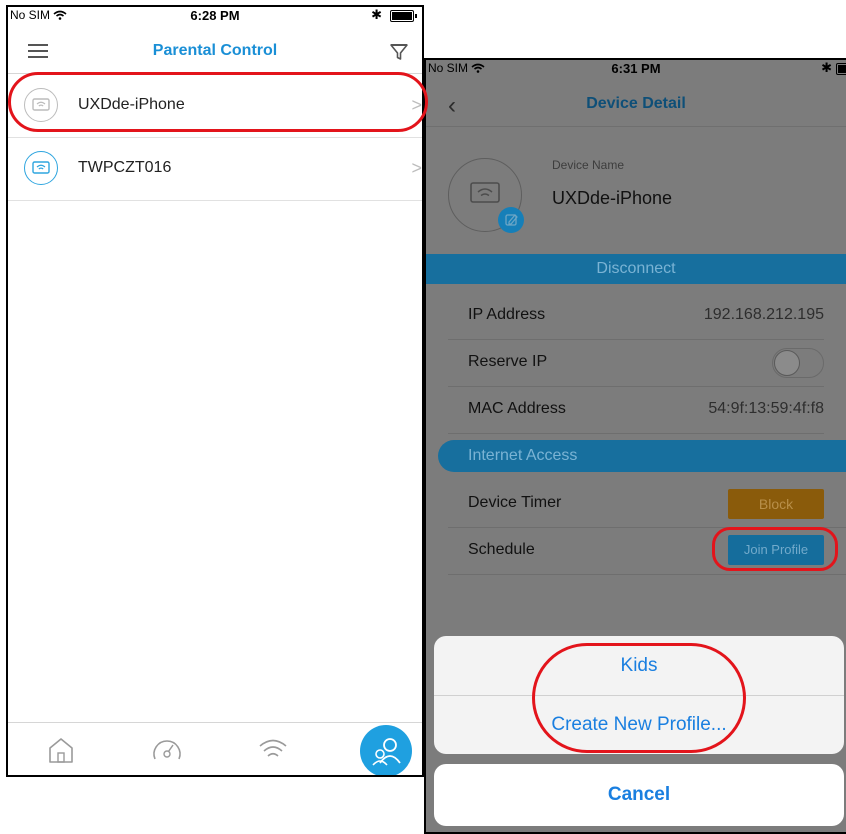 The width and height of the screenshot is (846, 834). I want to click on status-time: 6:31 PM, so click(636, 68).